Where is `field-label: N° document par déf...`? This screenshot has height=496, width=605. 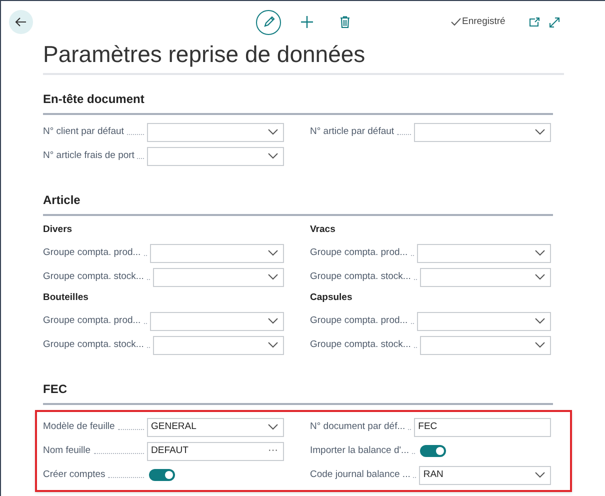 field-label: N° document par déf... is located at coordinates (358, 427).